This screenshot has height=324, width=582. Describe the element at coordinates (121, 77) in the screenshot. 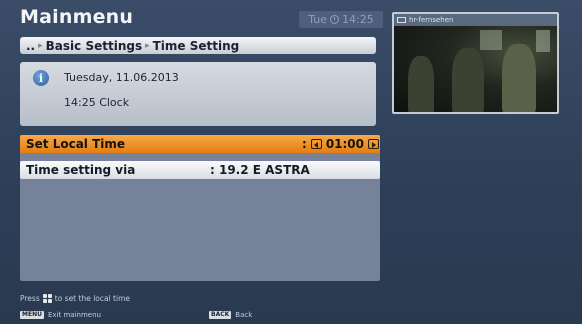

I see `current-date: Tuesday, 11.06.2013` at that location.